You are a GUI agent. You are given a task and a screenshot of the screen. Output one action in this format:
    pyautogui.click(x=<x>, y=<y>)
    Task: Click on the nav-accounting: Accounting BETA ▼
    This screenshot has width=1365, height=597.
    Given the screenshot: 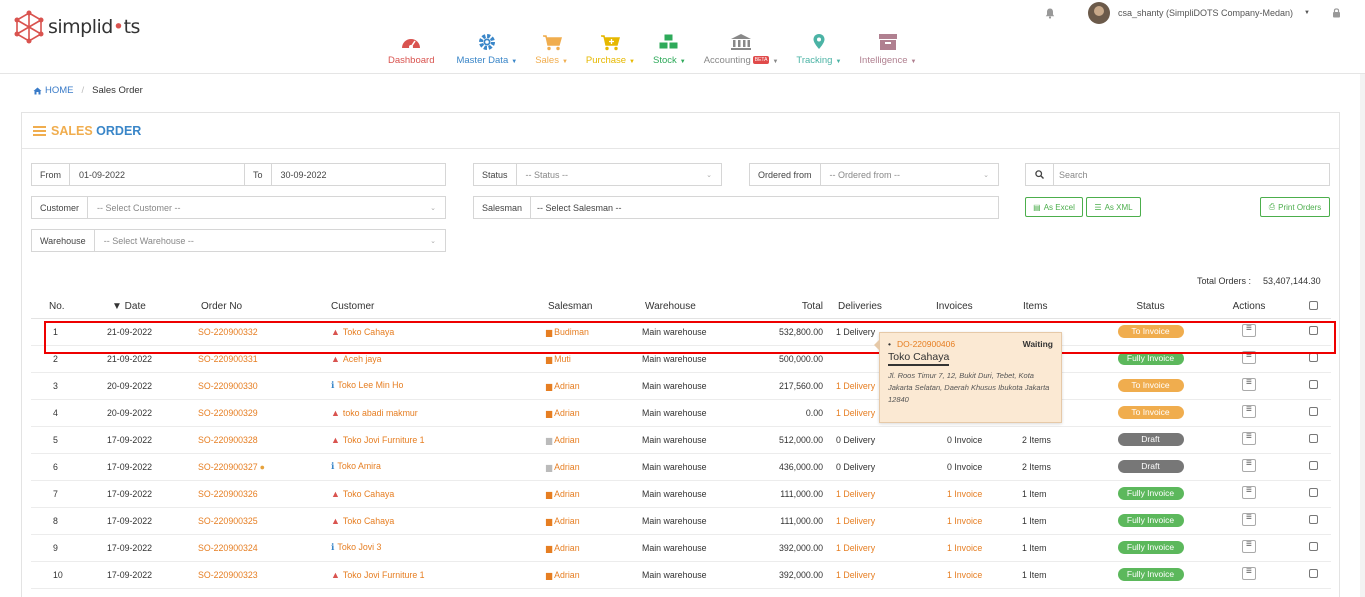 What is the action you would take?
    pyautogui.click(x=741, y=49)
    